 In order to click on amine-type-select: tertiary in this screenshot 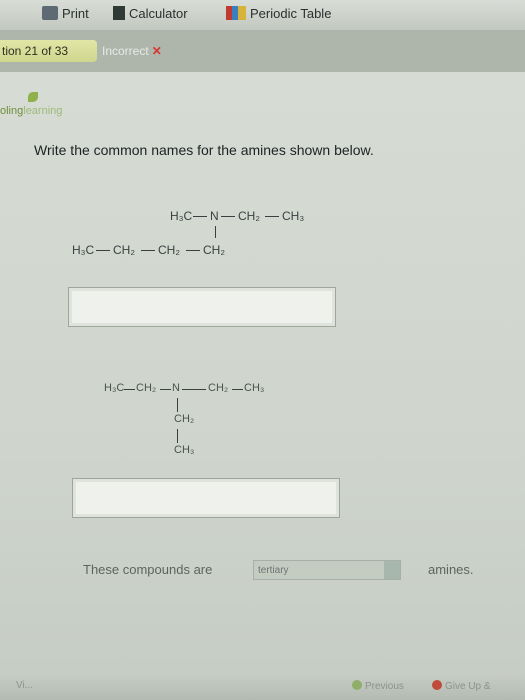, I will do `click(327, 570)`.